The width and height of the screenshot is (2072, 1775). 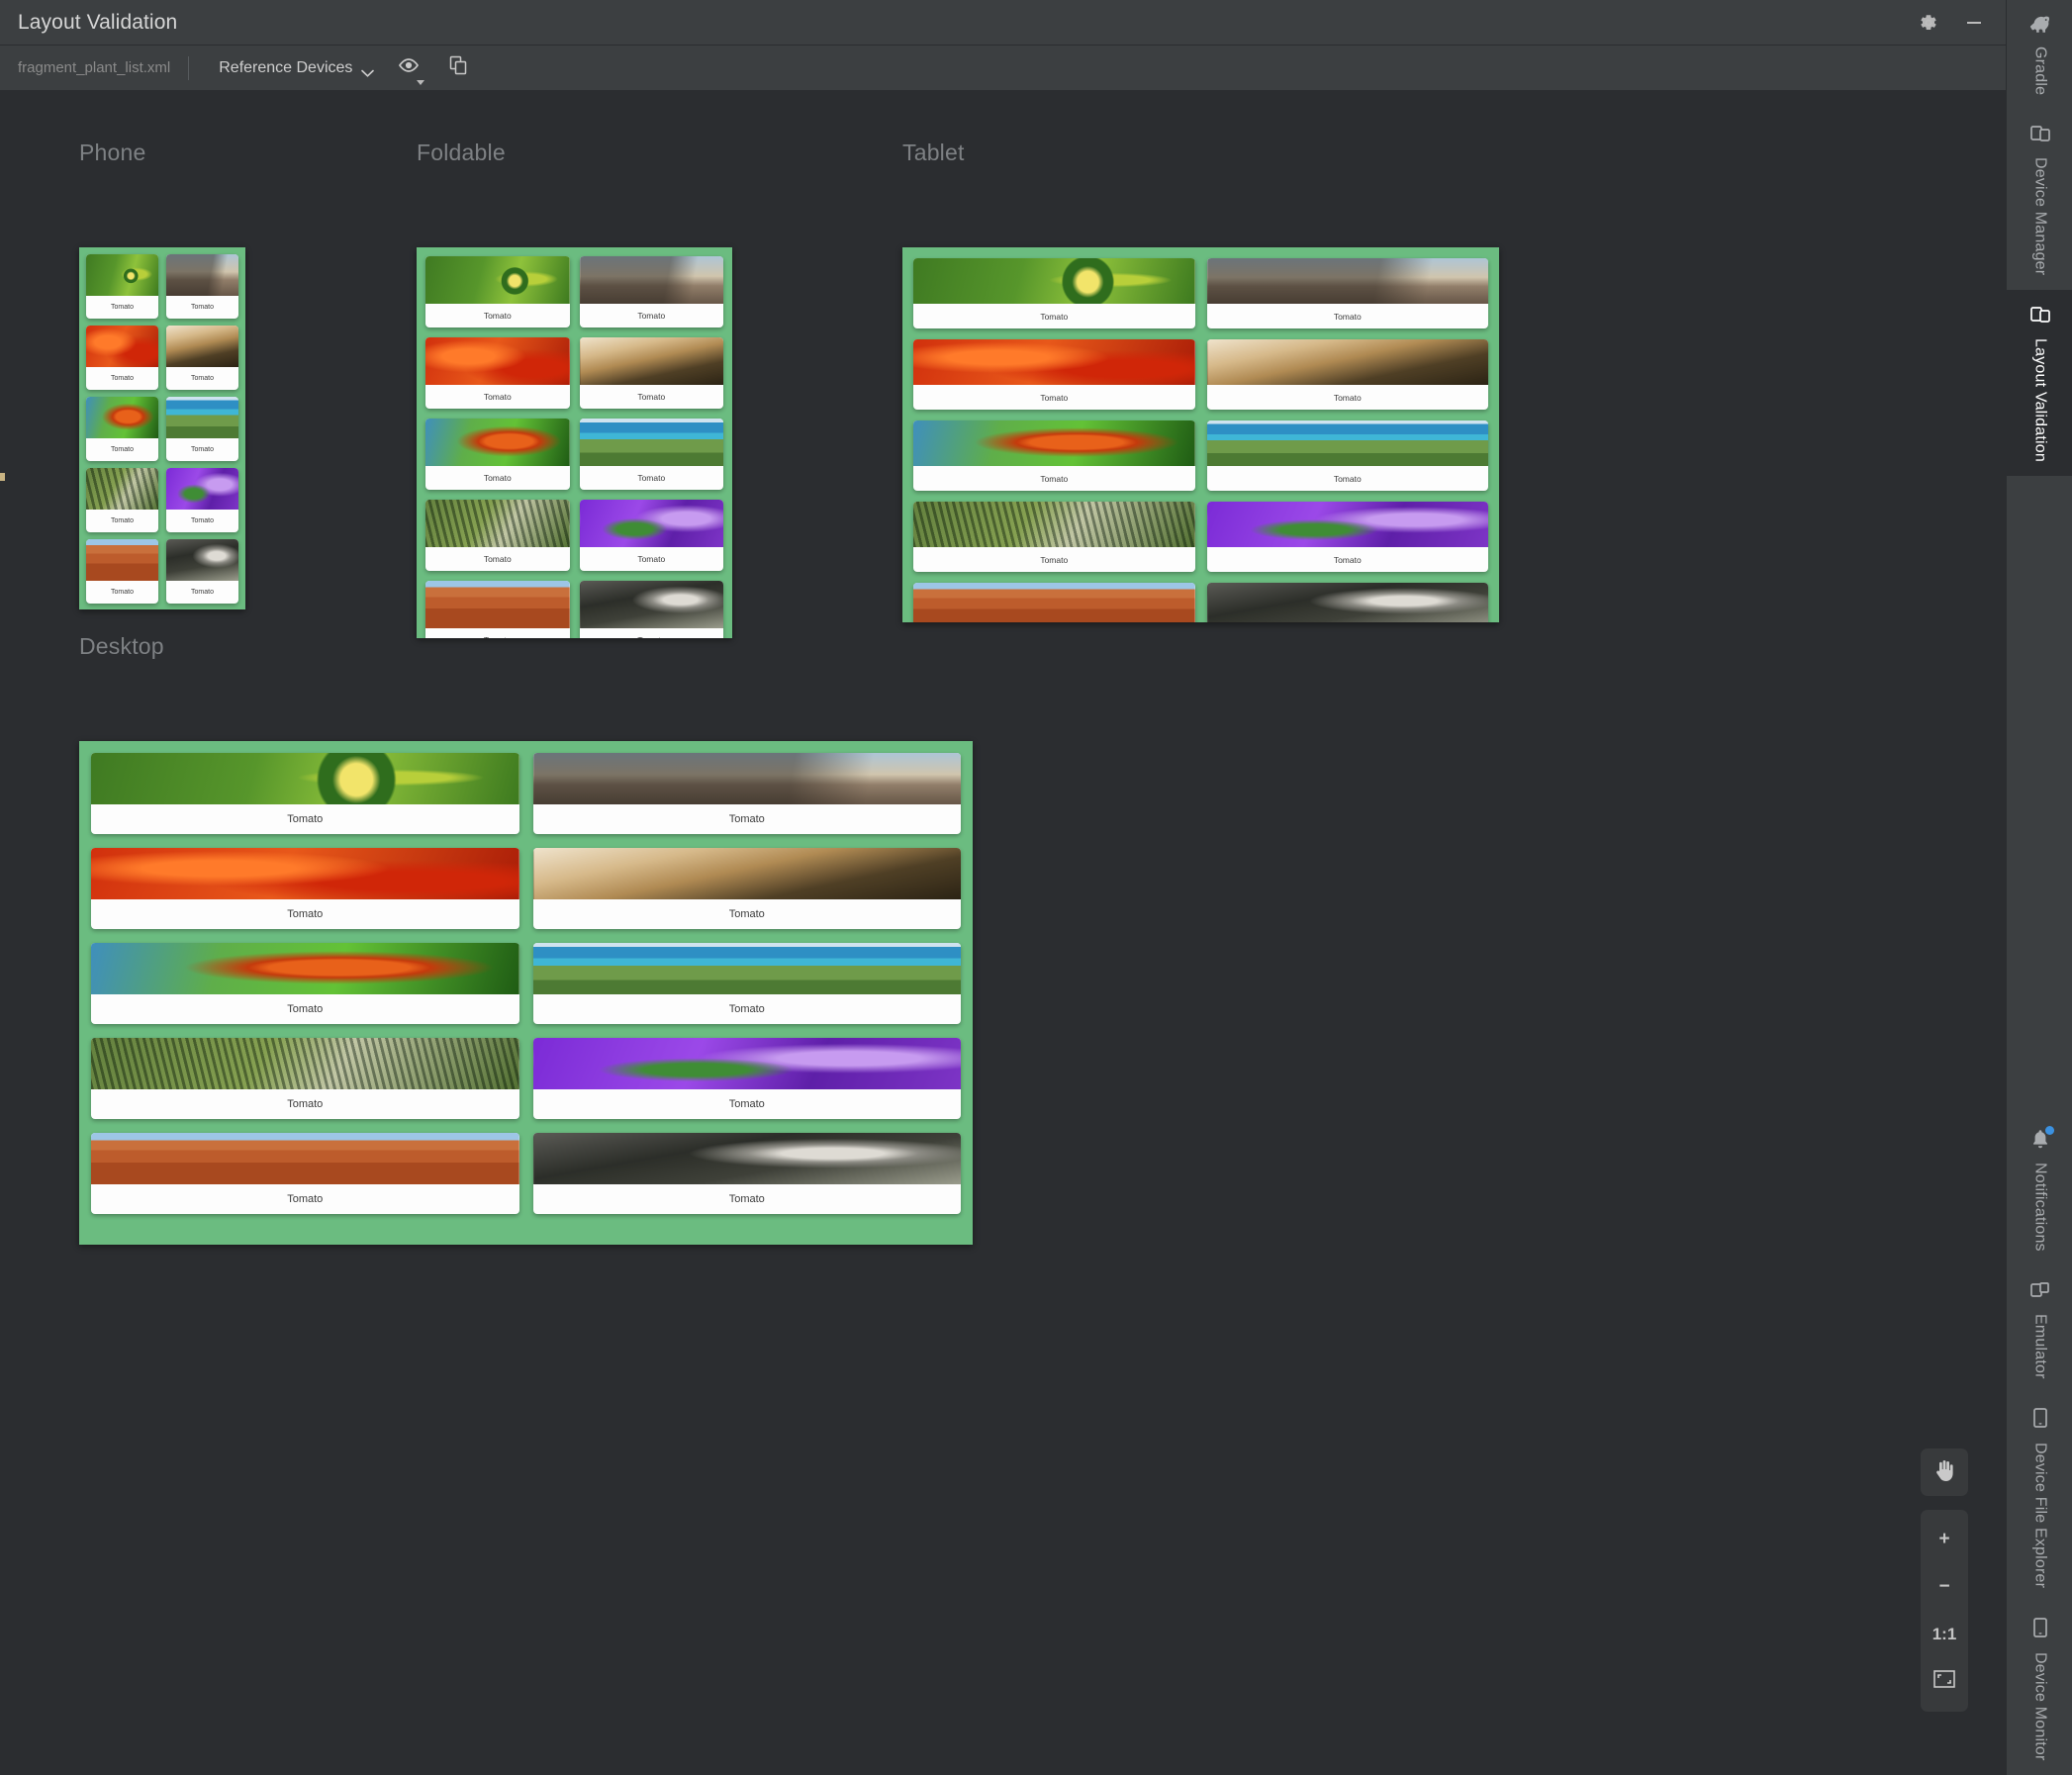 I want to click on rail-item-notifications: Notifications, so click(x=2039, y=1189).